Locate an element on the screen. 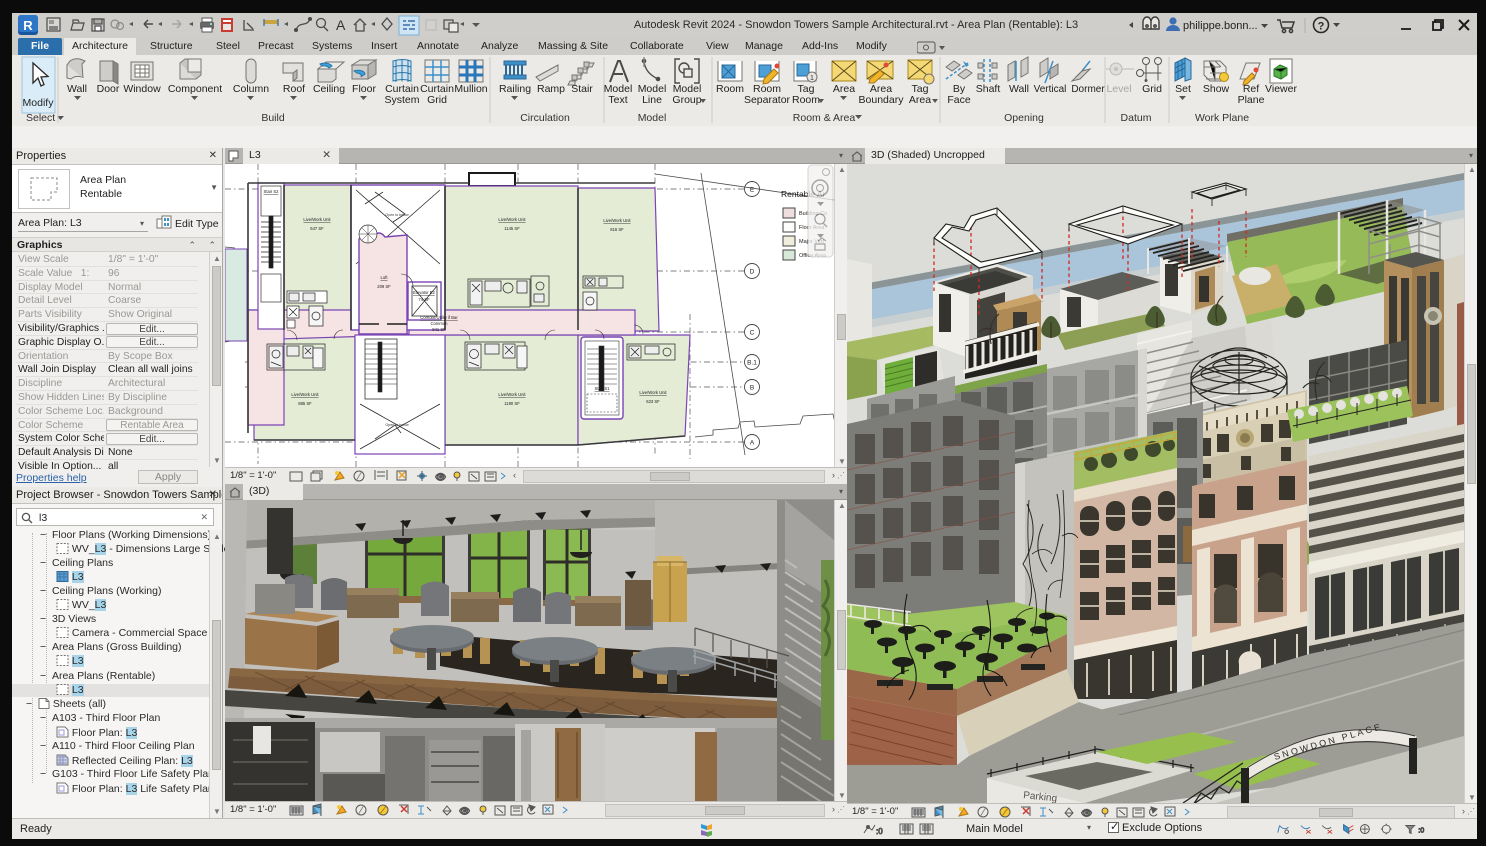 The height and width of the screenshot is (846, 1486). svg-text: Shaft is located at coordinates (988, 89).